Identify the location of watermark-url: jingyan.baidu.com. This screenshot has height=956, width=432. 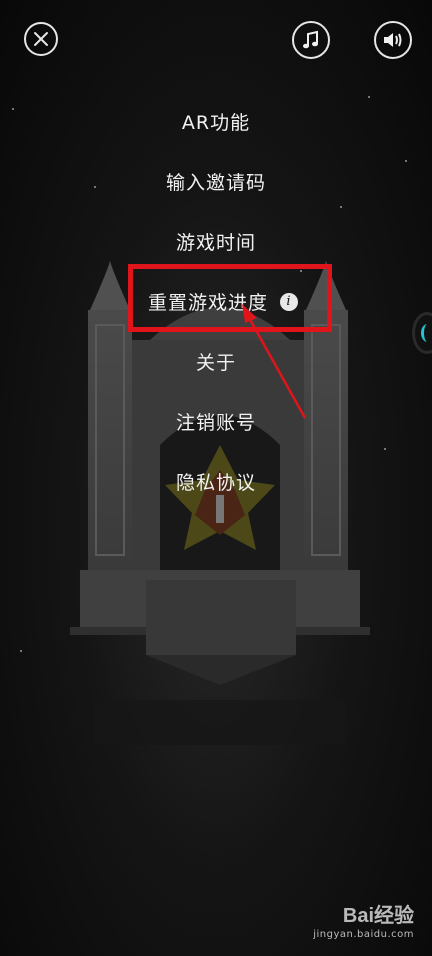
(363, 934).